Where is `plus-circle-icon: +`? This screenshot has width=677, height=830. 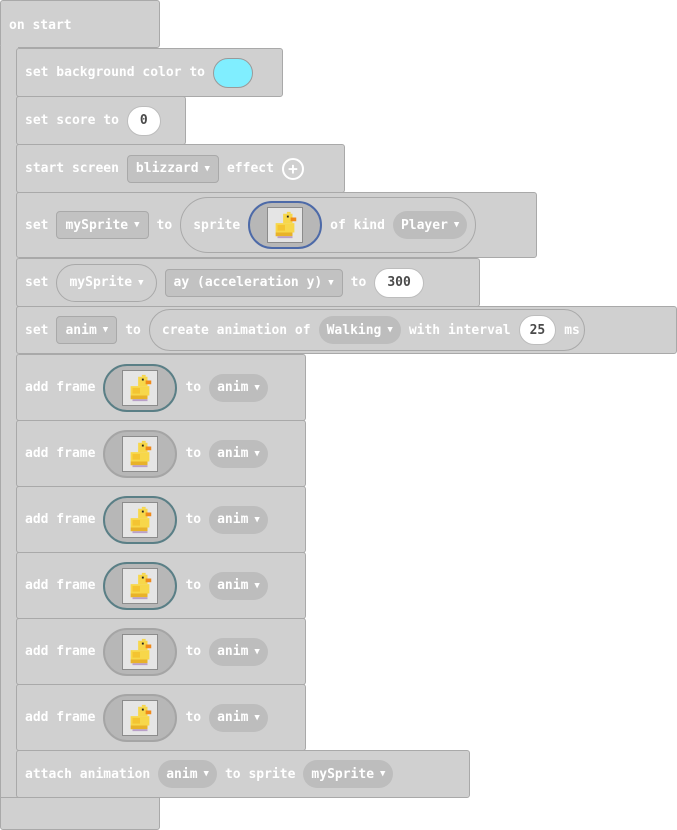
plus-circle-icon: + is located at coordinates (292, 168).